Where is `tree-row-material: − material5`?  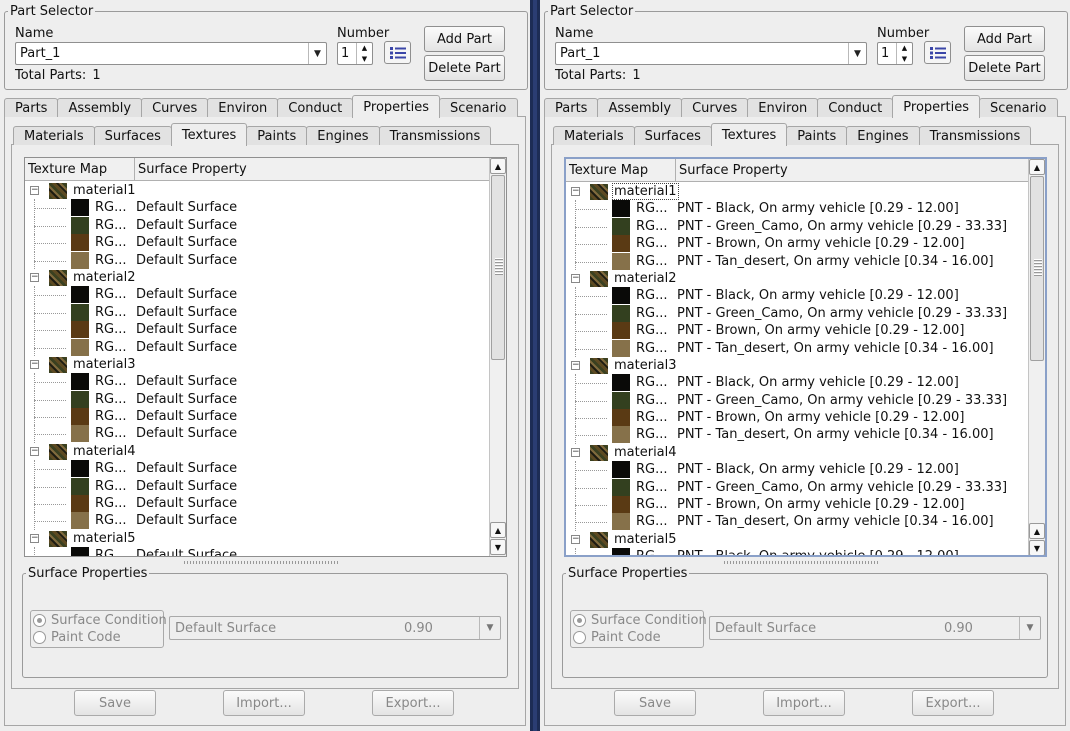
tree-row-material: − material5 is located at coordinates (257, 538).